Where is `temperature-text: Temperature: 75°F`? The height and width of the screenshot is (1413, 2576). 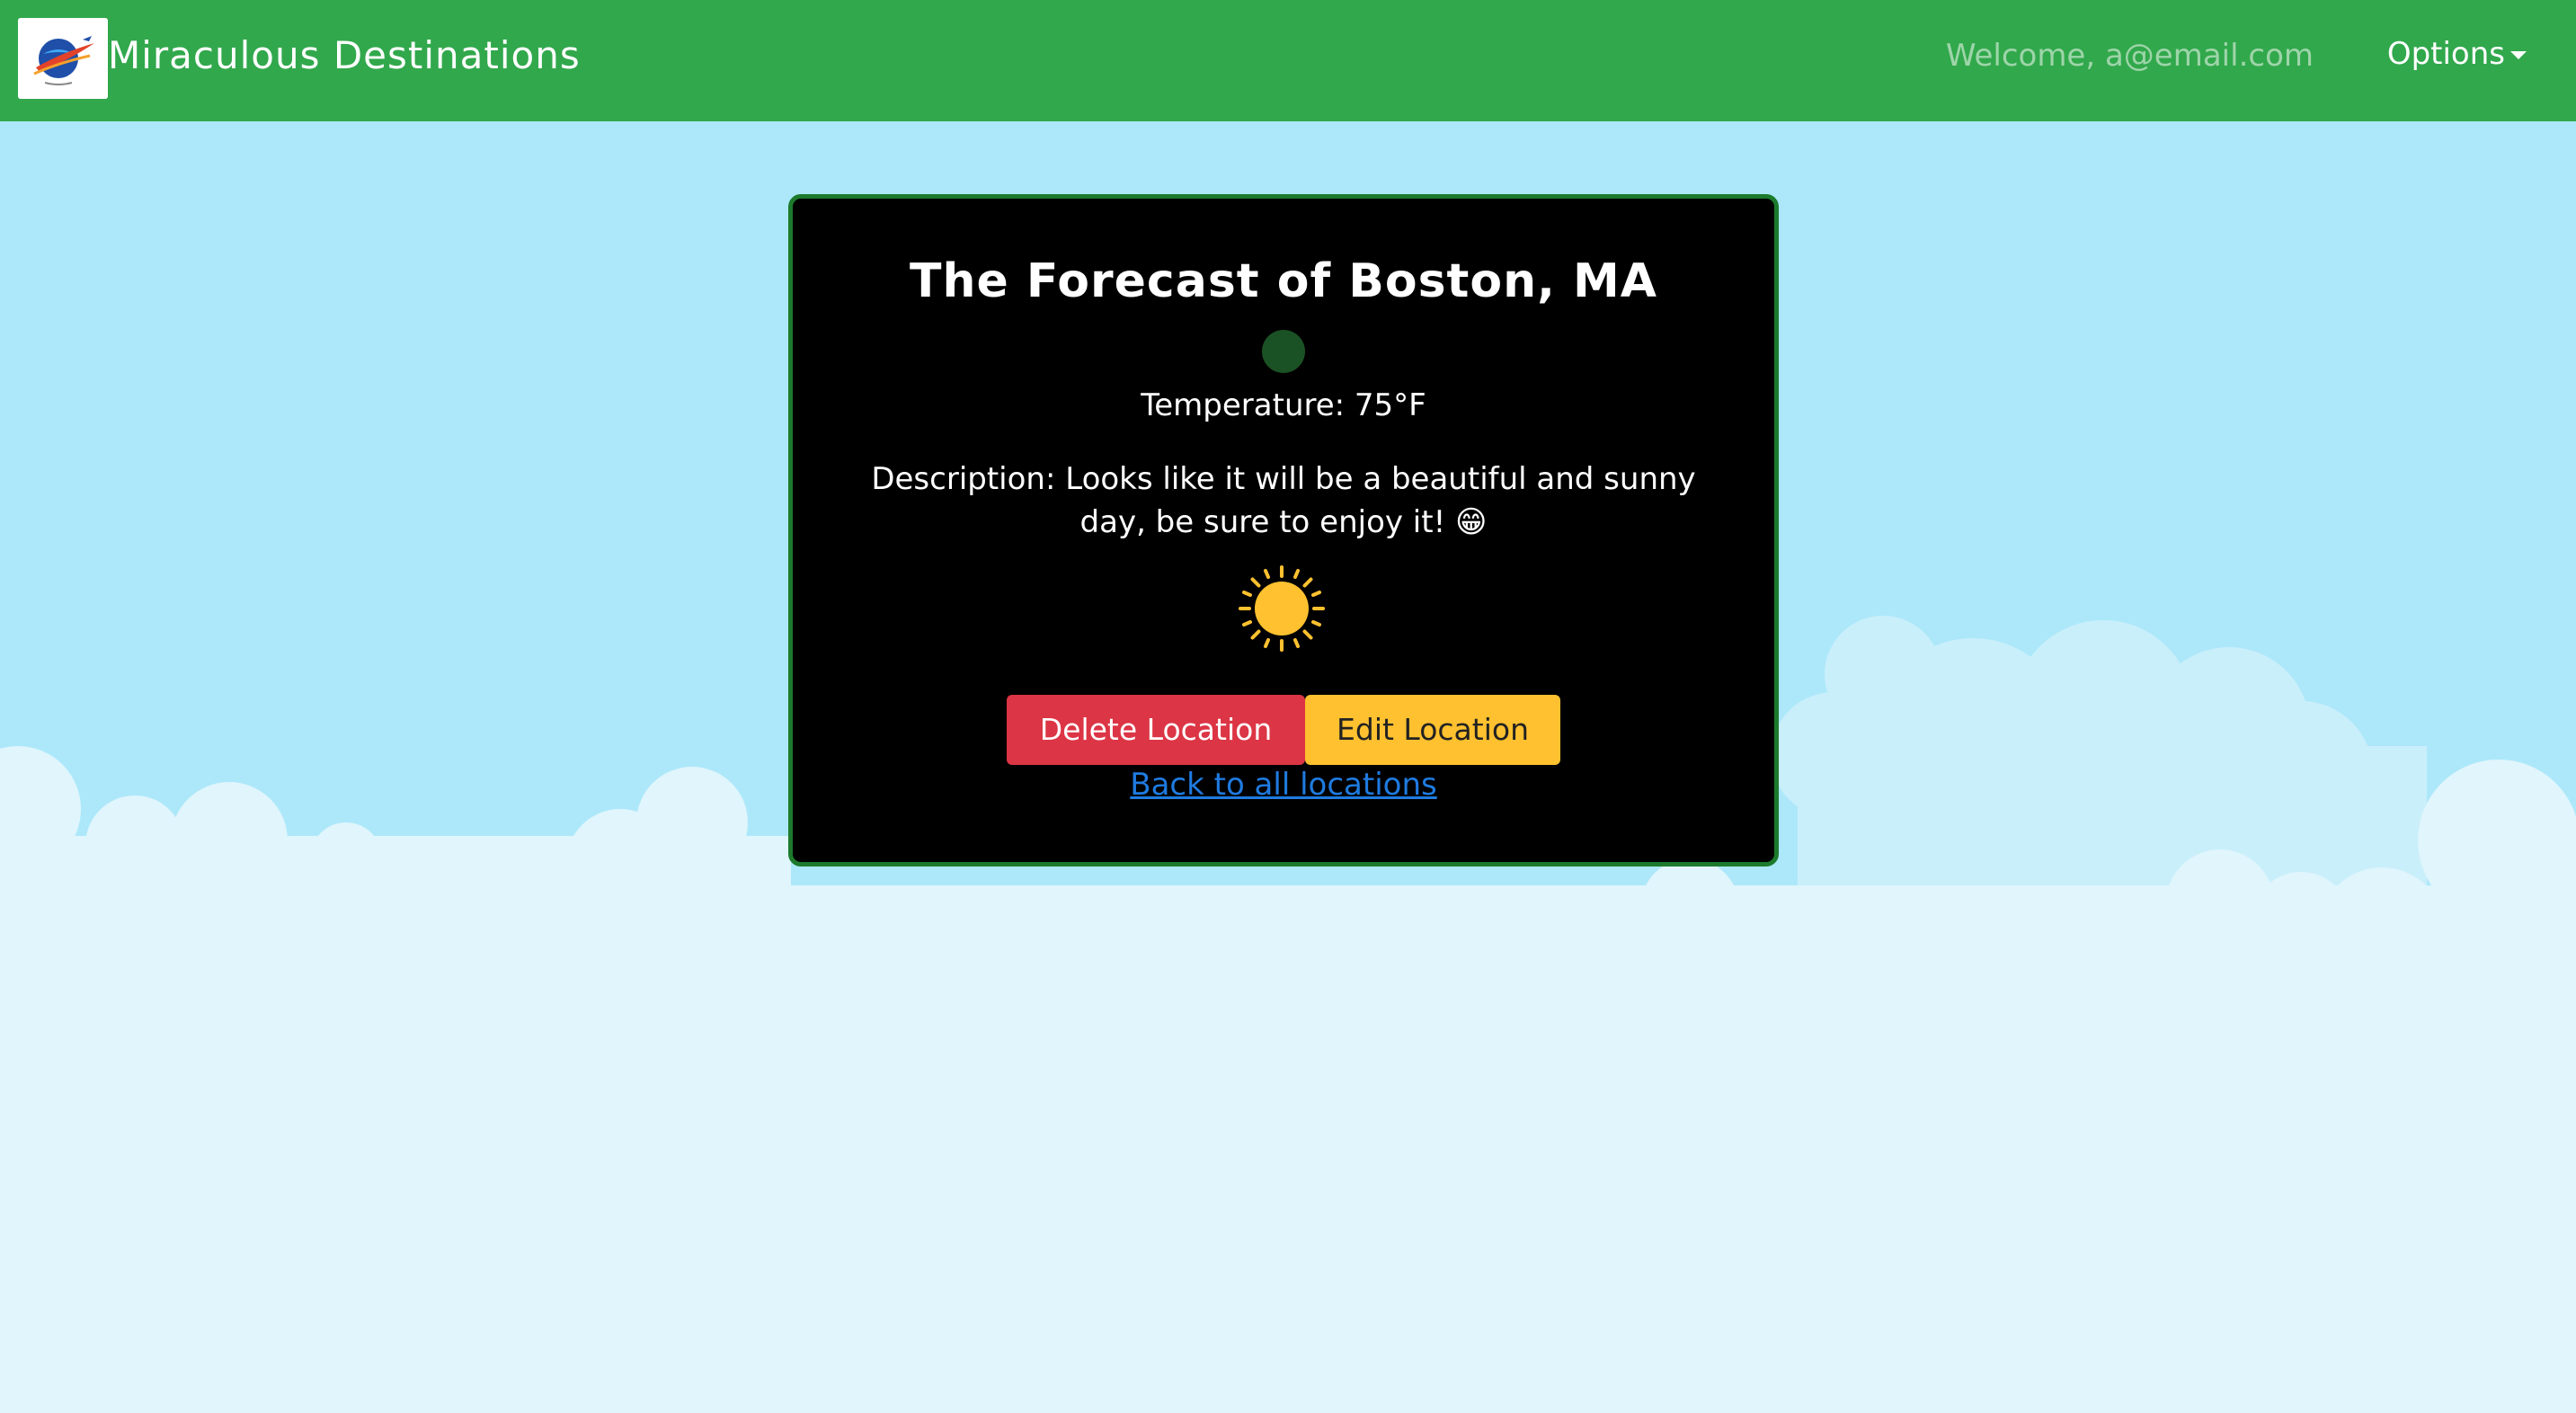
temperature-text: Temperature: 75°F is located at coordinates (1283, 405).